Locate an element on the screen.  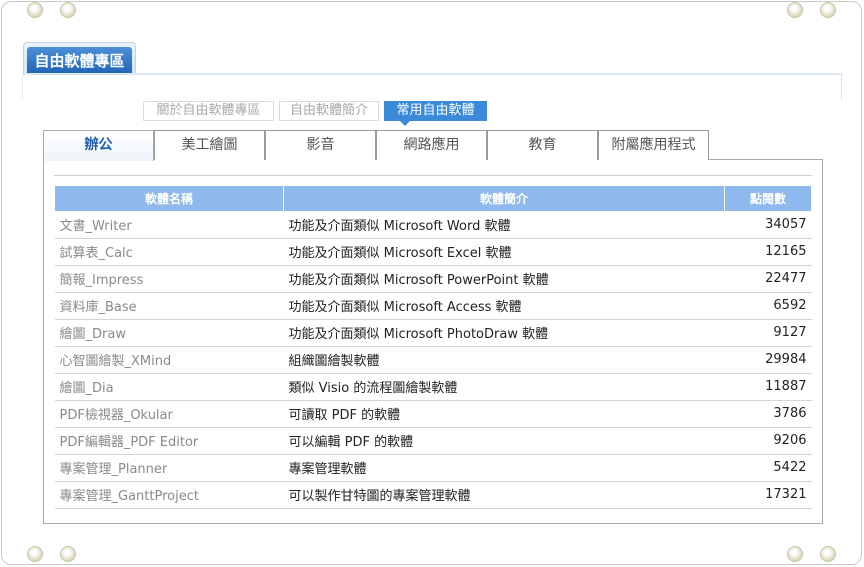
hit-count: 29984 is located at coordinates (768, 360).